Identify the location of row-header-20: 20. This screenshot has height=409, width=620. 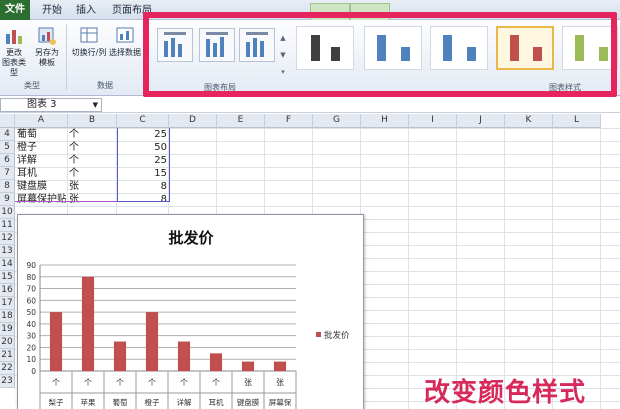
(7, 342).